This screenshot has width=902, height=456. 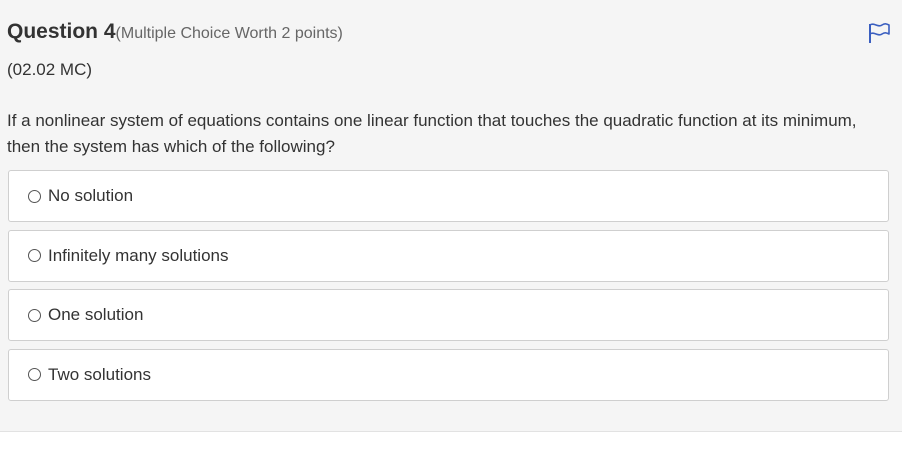 I want to click on answer-option-infinitely-many: Infinitely many solutions, so click(x=448, y=255).